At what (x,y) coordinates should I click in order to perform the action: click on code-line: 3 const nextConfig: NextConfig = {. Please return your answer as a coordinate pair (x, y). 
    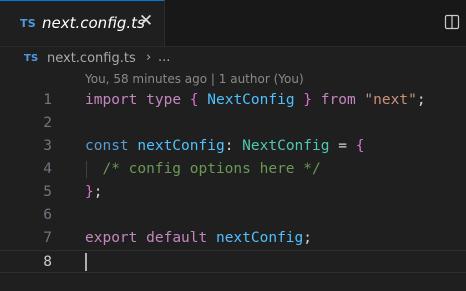
    Looking at the image, I should click on (233, 146).